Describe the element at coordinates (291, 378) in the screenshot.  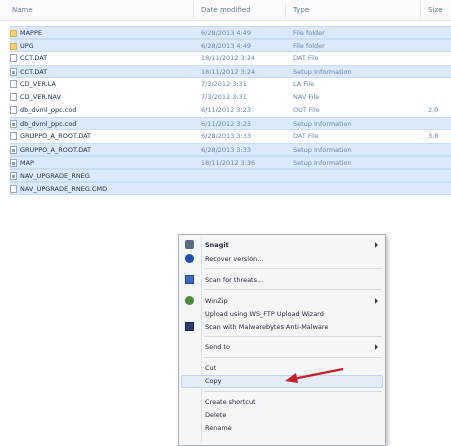
I see `arrow-head` at that location.